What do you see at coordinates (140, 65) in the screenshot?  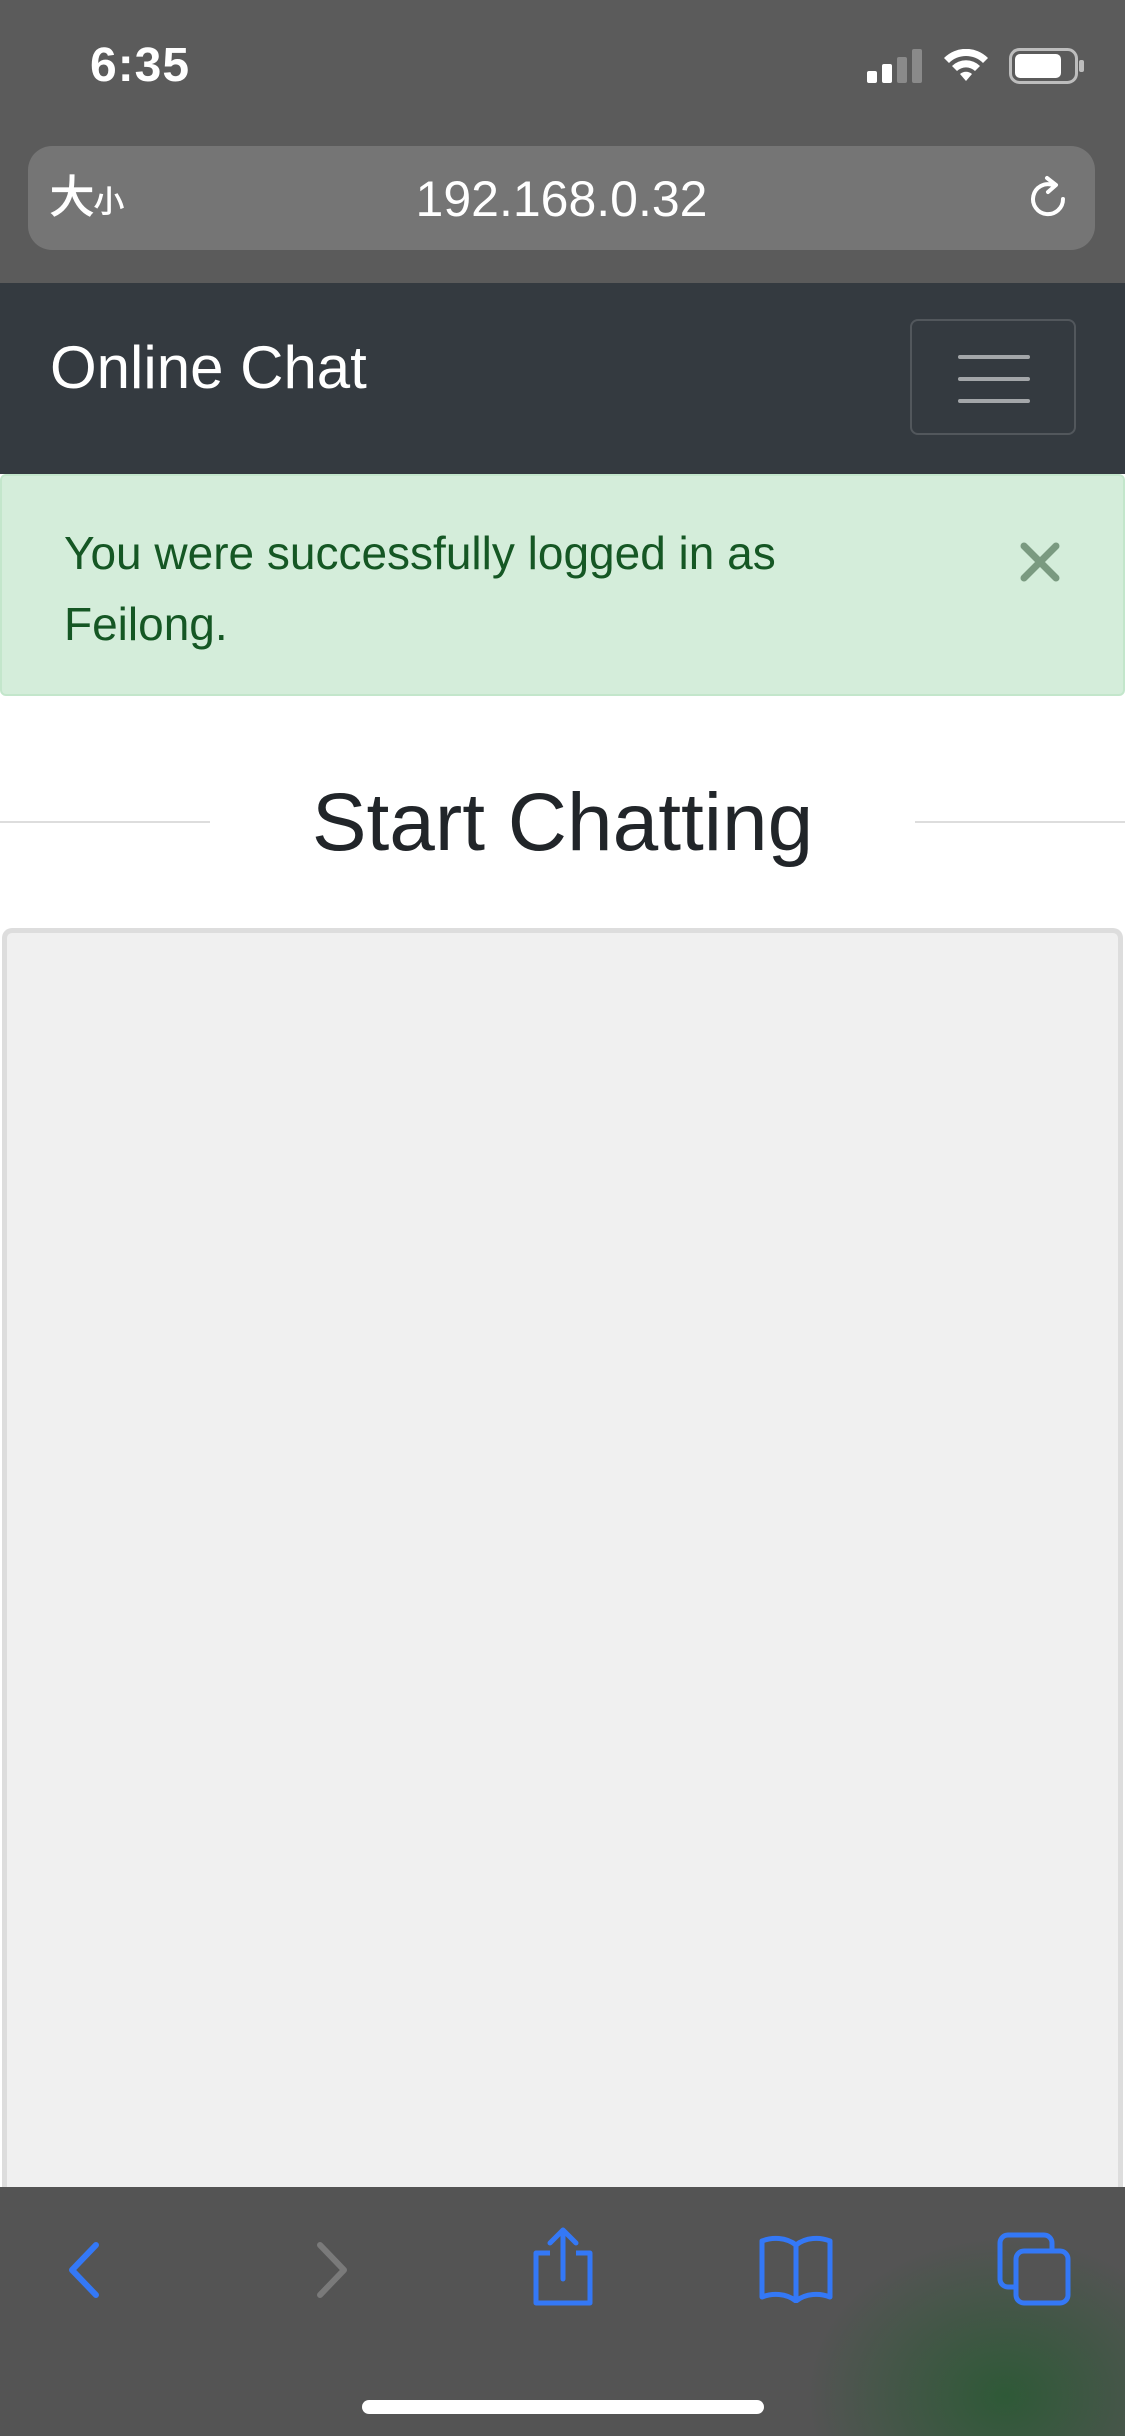 I see `status-time: 6:35` at bounding box center [140, 65].